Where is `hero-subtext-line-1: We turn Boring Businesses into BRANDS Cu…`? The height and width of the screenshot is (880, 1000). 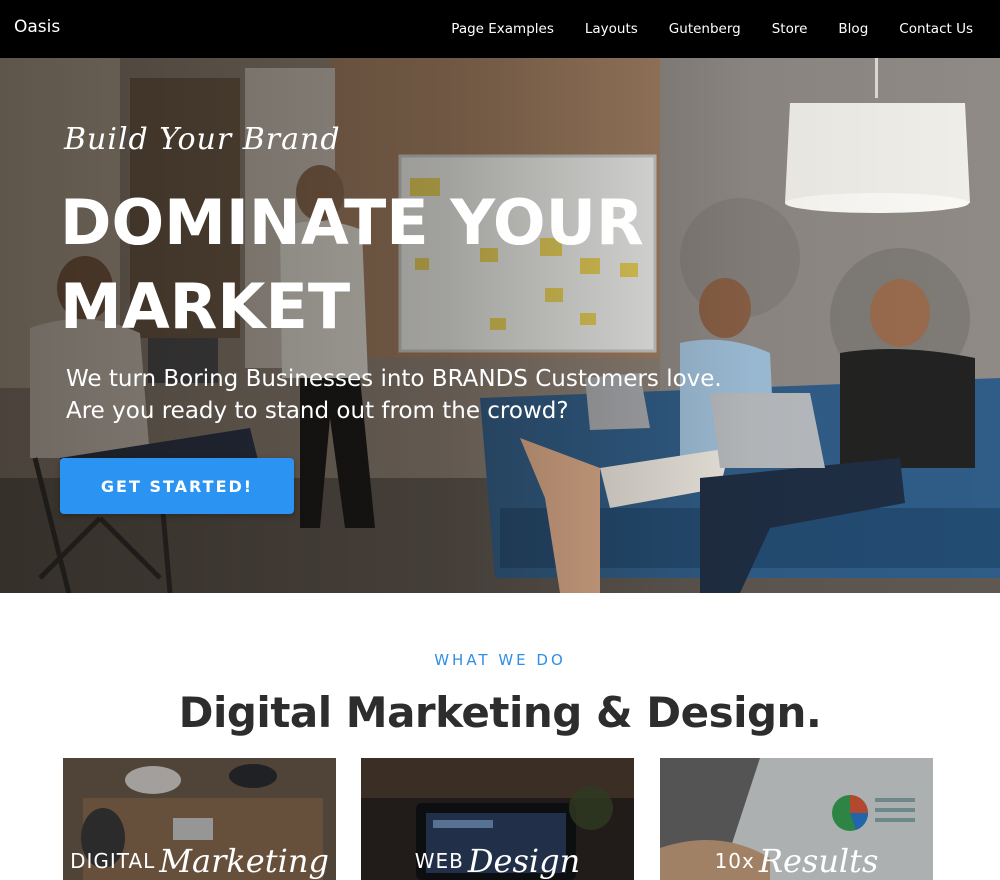
hero-subtext-line-1: We turn Boring Businesses into BRANDS Cu… is located at coordinates (394, 379).